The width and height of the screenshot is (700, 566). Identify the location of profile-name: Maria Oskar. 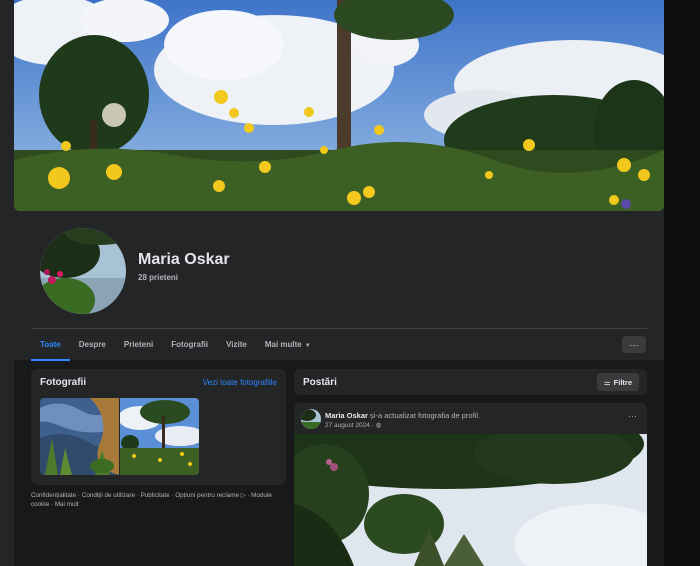
(184, 260).